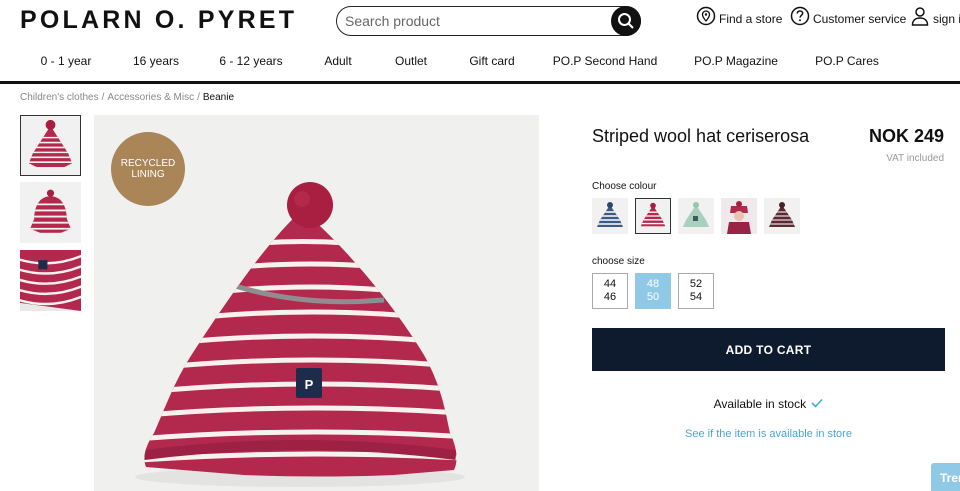 The height and width of the screenshot is (491, 960). Describe the element at coordinates (653, 284) in the screenshot. I see `size-line-1: 48` at that location.